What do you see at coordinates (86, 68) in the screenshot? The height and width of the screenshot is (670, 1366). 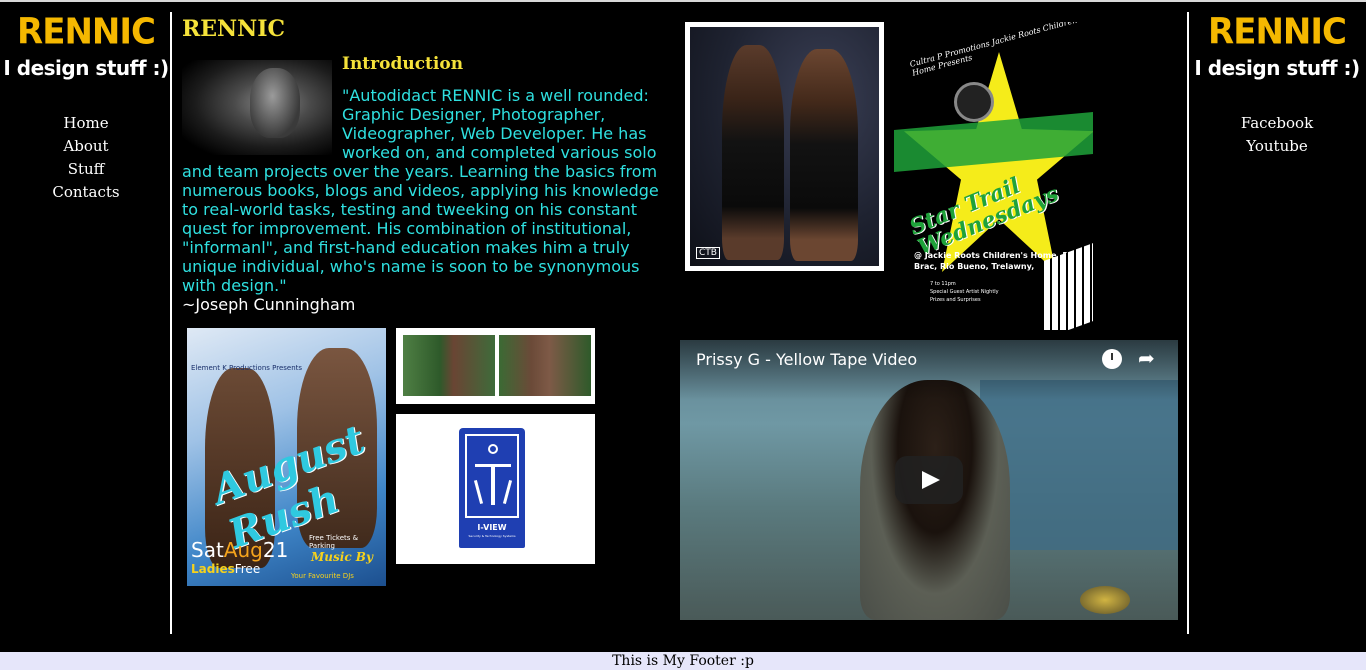 I see `brand-tagline: I design stuff :)` at bounding box center [86, 68].